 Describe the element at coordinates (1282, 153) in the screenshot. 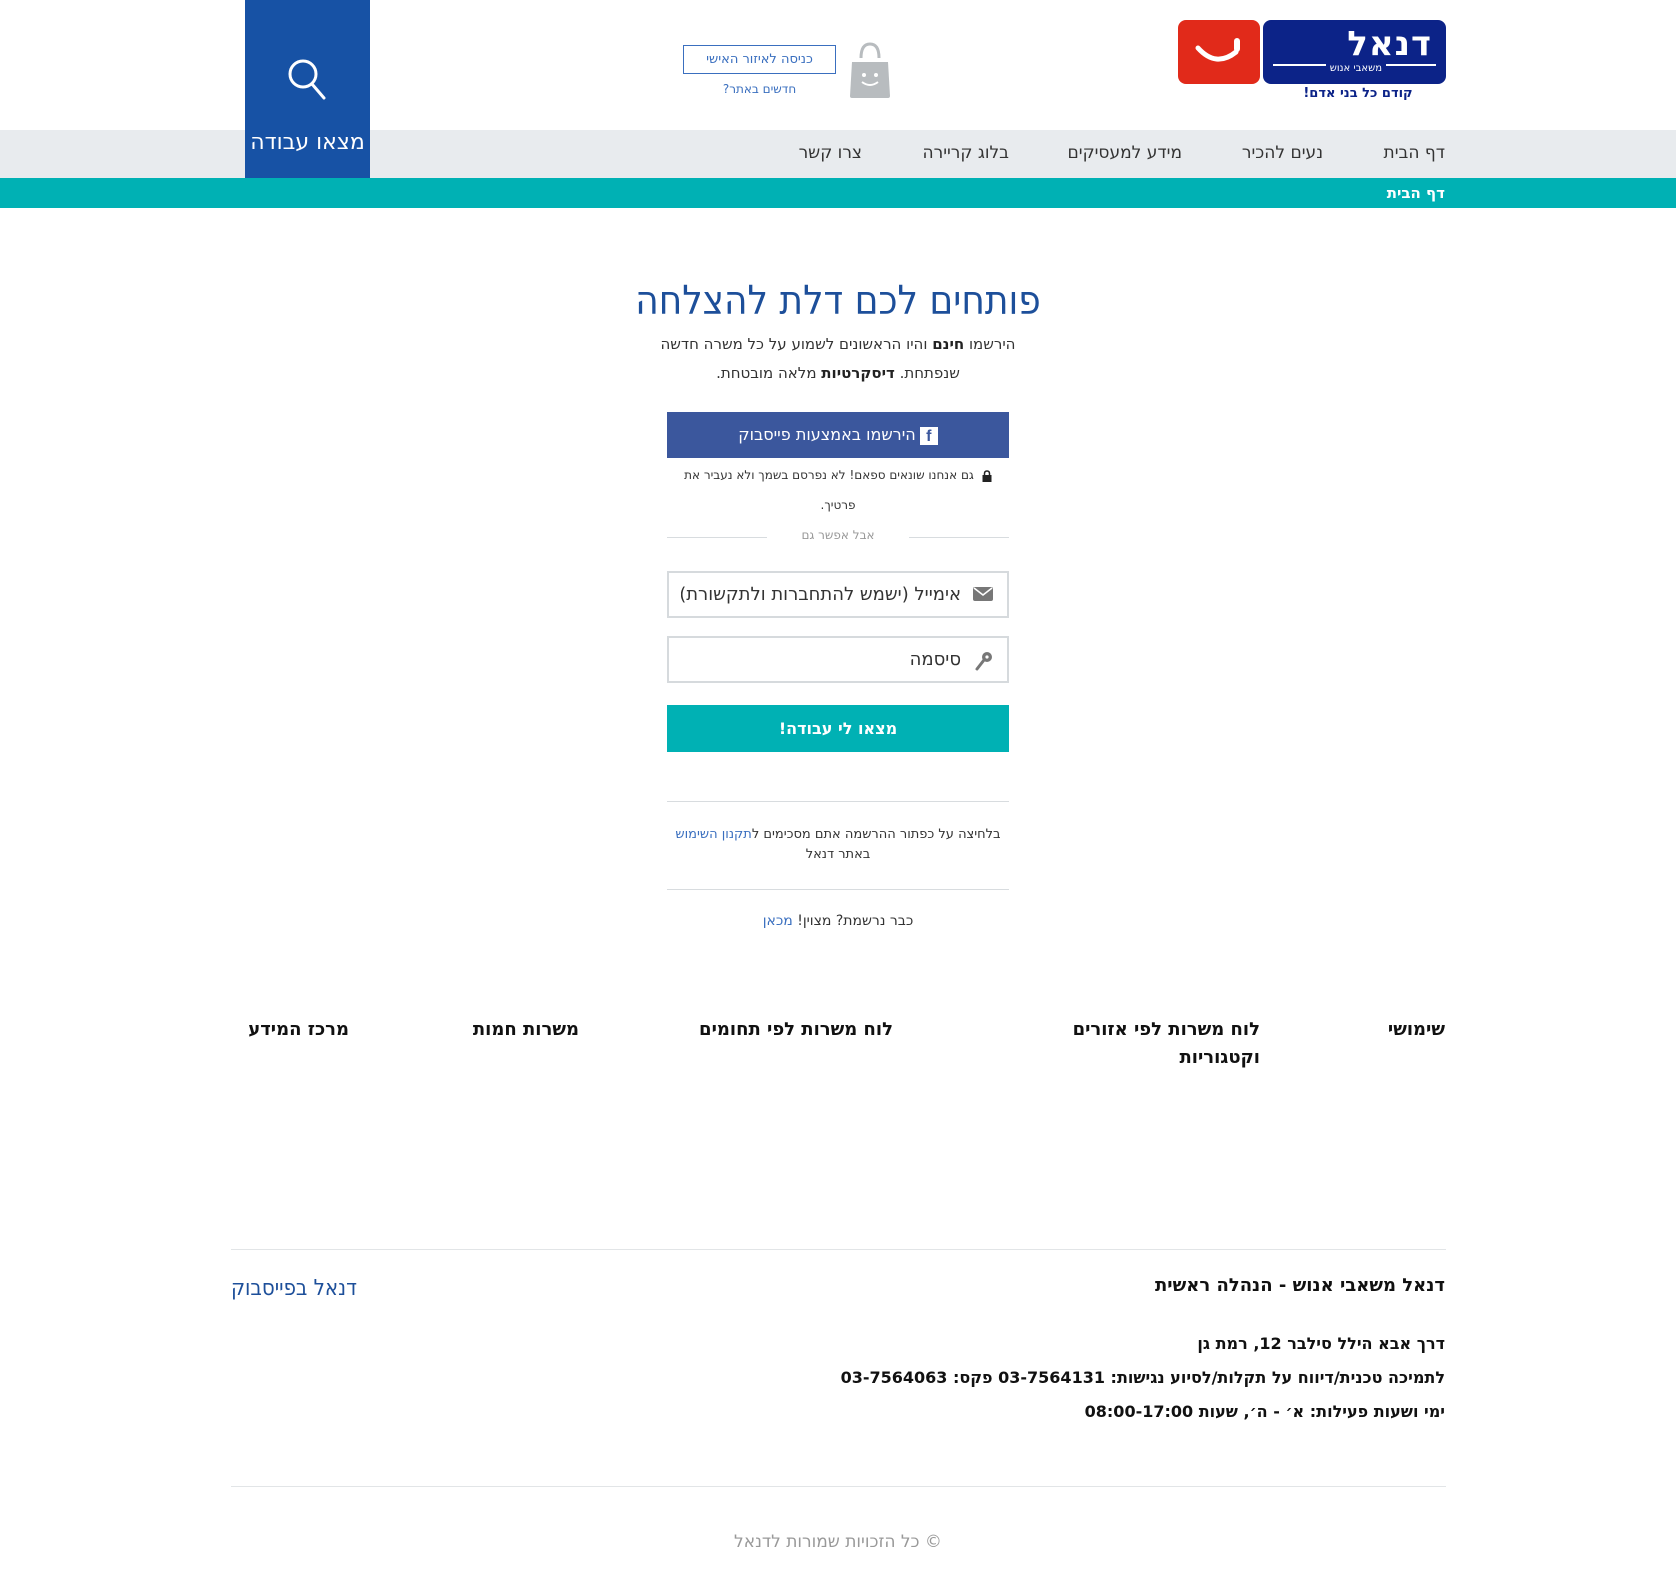

I see `nav-item-about: נעים להכיר` at that location.